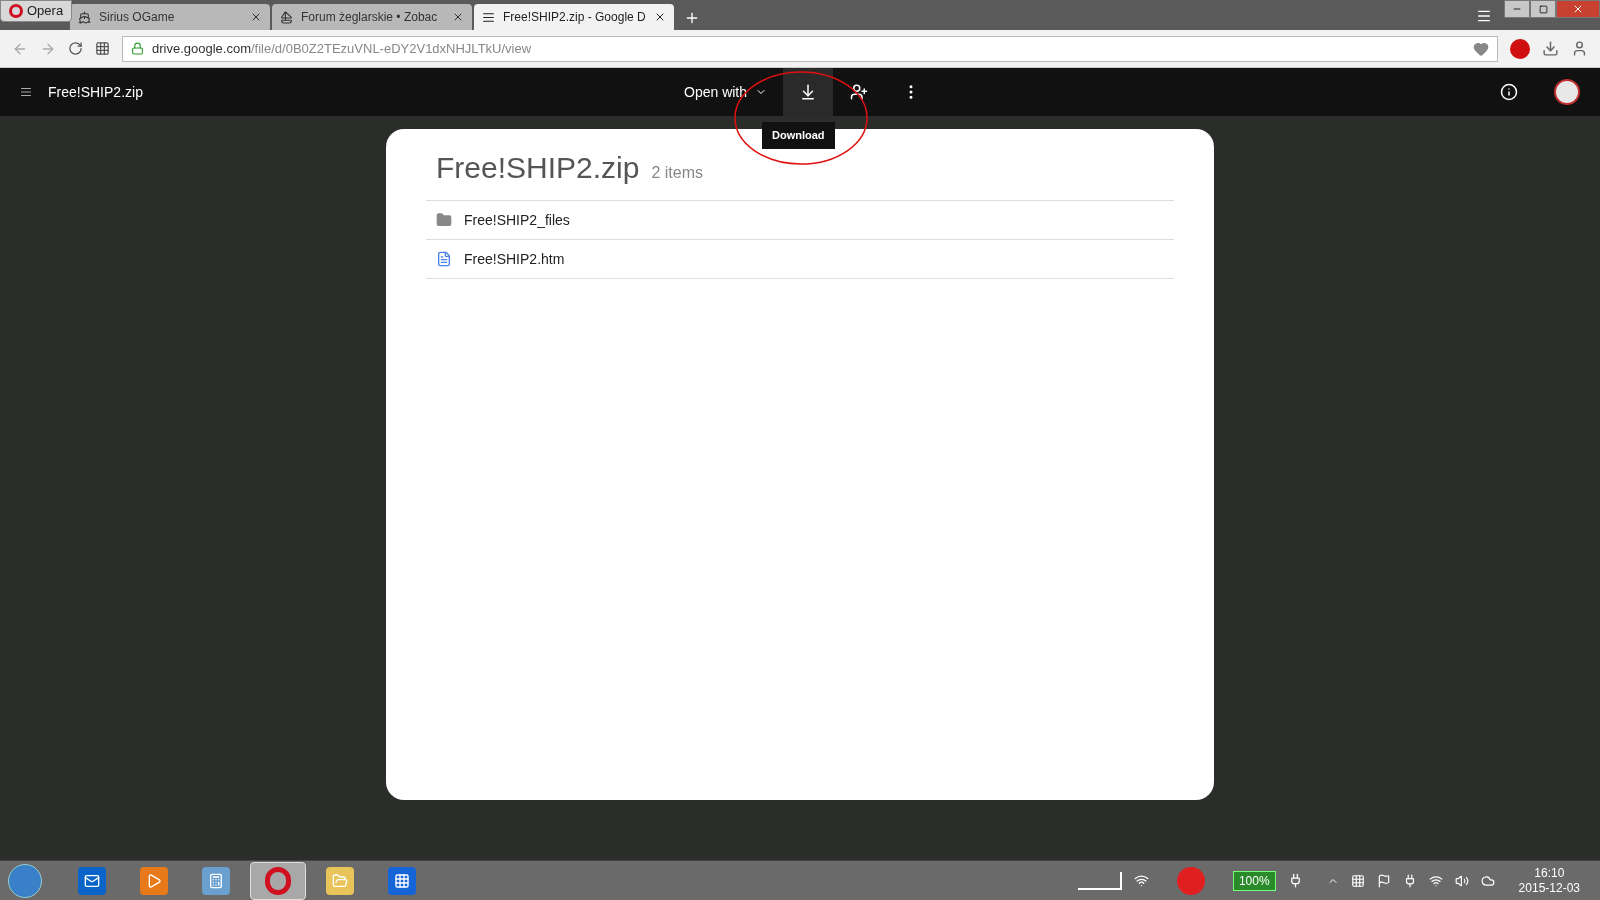 This screenshot has width=1600, height=900. Describe the element at coordinates (1549, 873) in the screenshot. I see `clock-time: 16:10` at that location.